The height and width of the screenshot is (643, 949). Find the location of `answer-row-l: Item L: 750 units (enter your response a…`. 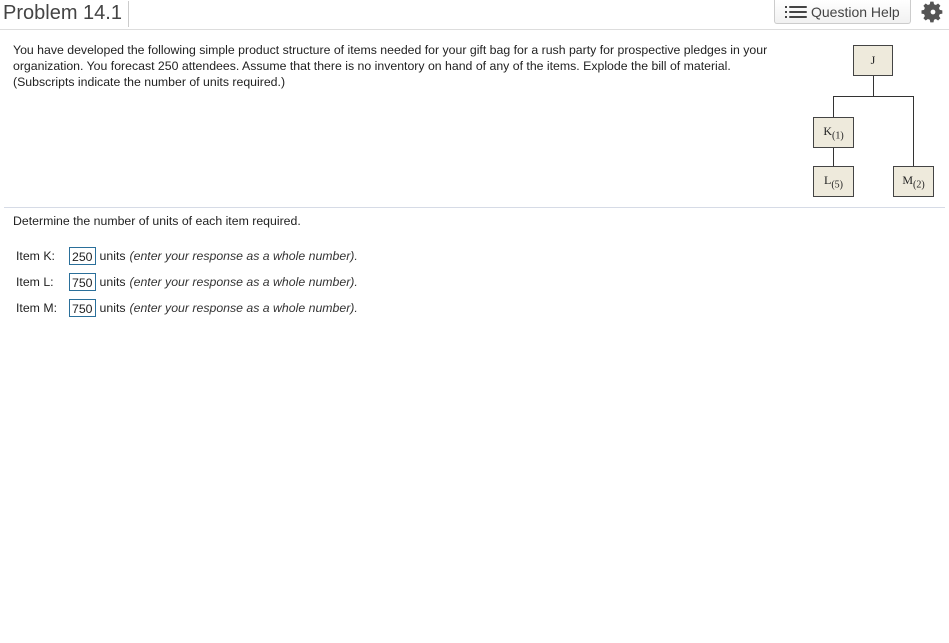

answer-row-l: Item L: 750 units (enter your response a… is located at coordinates (187, 282).